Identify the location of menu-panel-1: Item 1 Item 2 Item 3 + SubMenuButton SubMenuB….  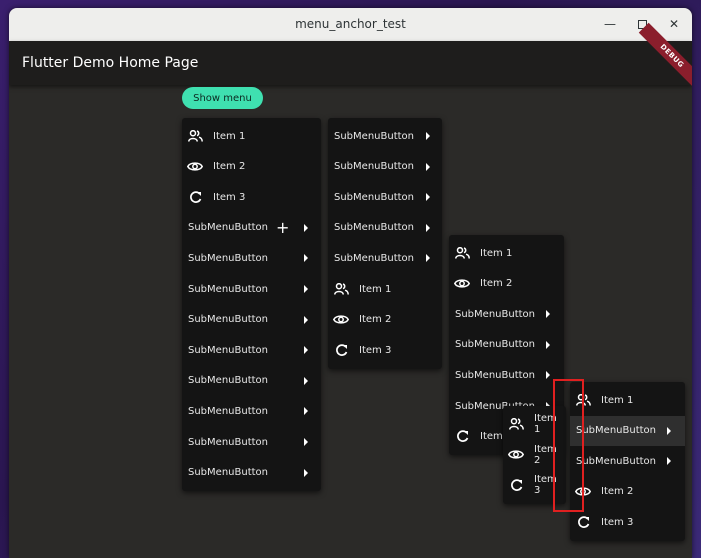
(251, 305).